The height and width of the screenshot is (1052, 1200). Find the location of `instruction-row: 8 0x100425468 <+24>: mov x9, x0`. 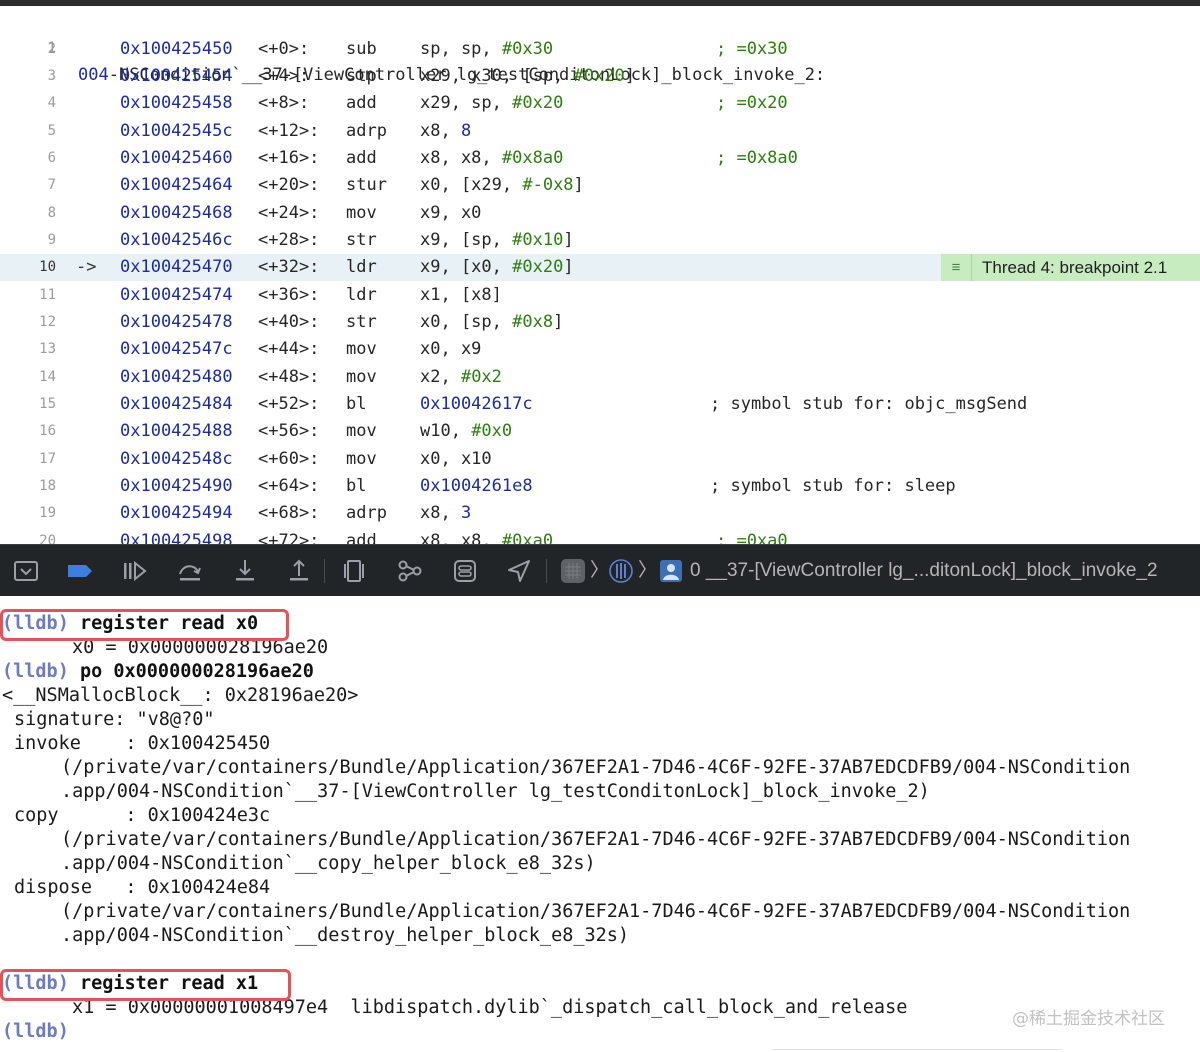

instruction-row: 8 0x100425468 <+24>: mov x9, x0 is located at coordinates (600, 213).